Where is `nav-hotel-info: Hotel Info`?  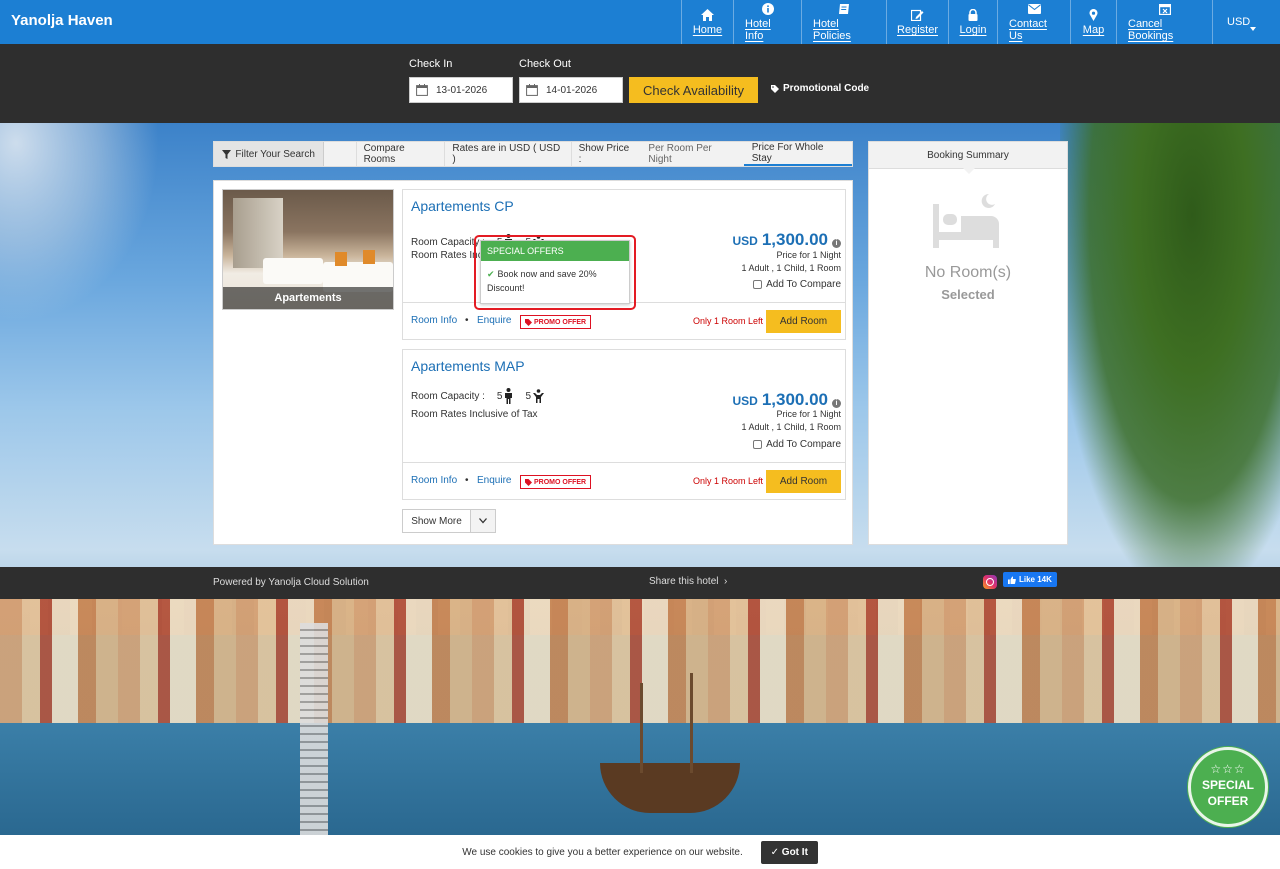
nav-hotel-info: Hotel Info is located at coordinates (767, 22).